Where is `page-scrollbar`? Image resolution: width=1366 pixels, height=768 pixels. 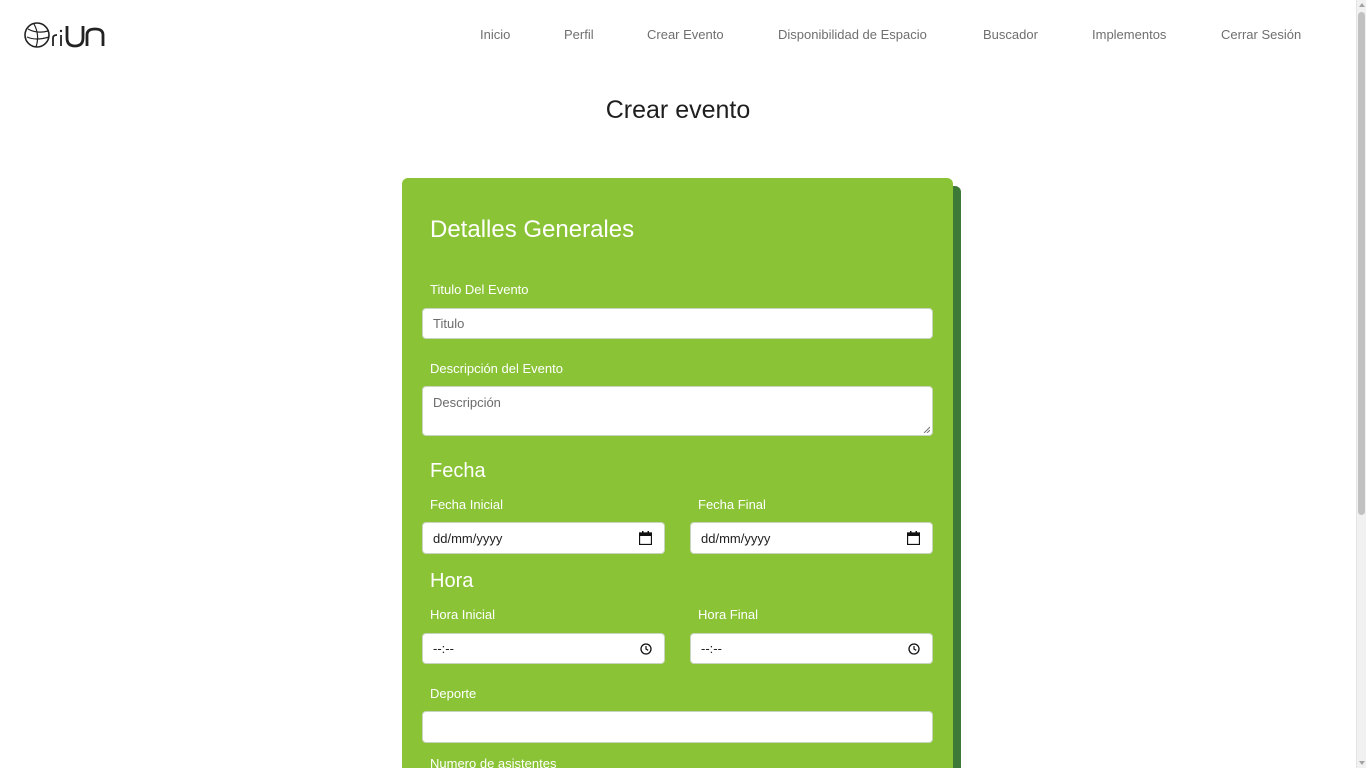
page-scrollbar is located at coordinates (1361, 384).